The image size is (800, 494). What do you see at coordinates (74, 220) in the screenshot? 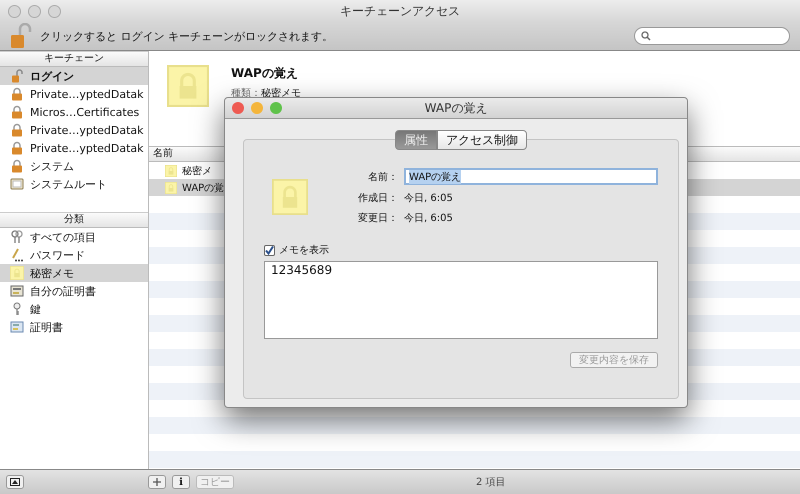
I see `section-header: 分類` at bounding box center [74, 220].